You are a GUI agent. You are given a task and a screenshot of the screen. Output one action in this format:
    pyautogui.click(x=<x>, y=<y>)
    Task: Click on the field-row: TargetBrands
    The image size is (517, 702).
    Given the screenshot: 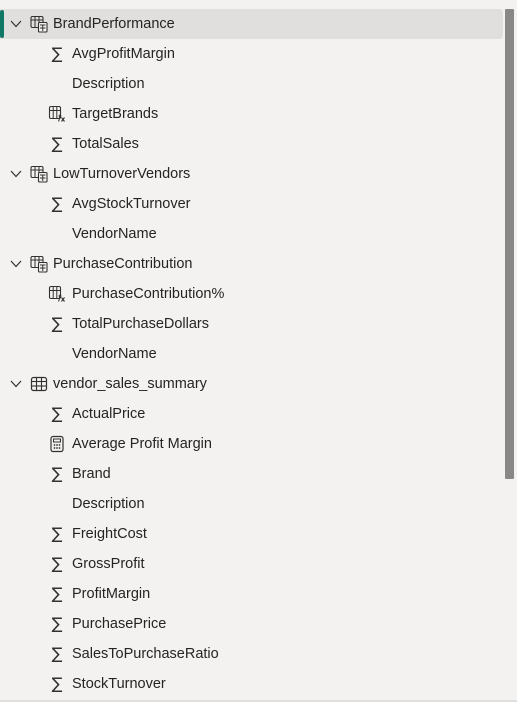 What is the action you would take?
    pyautogui.click(x=251, y=114)
    